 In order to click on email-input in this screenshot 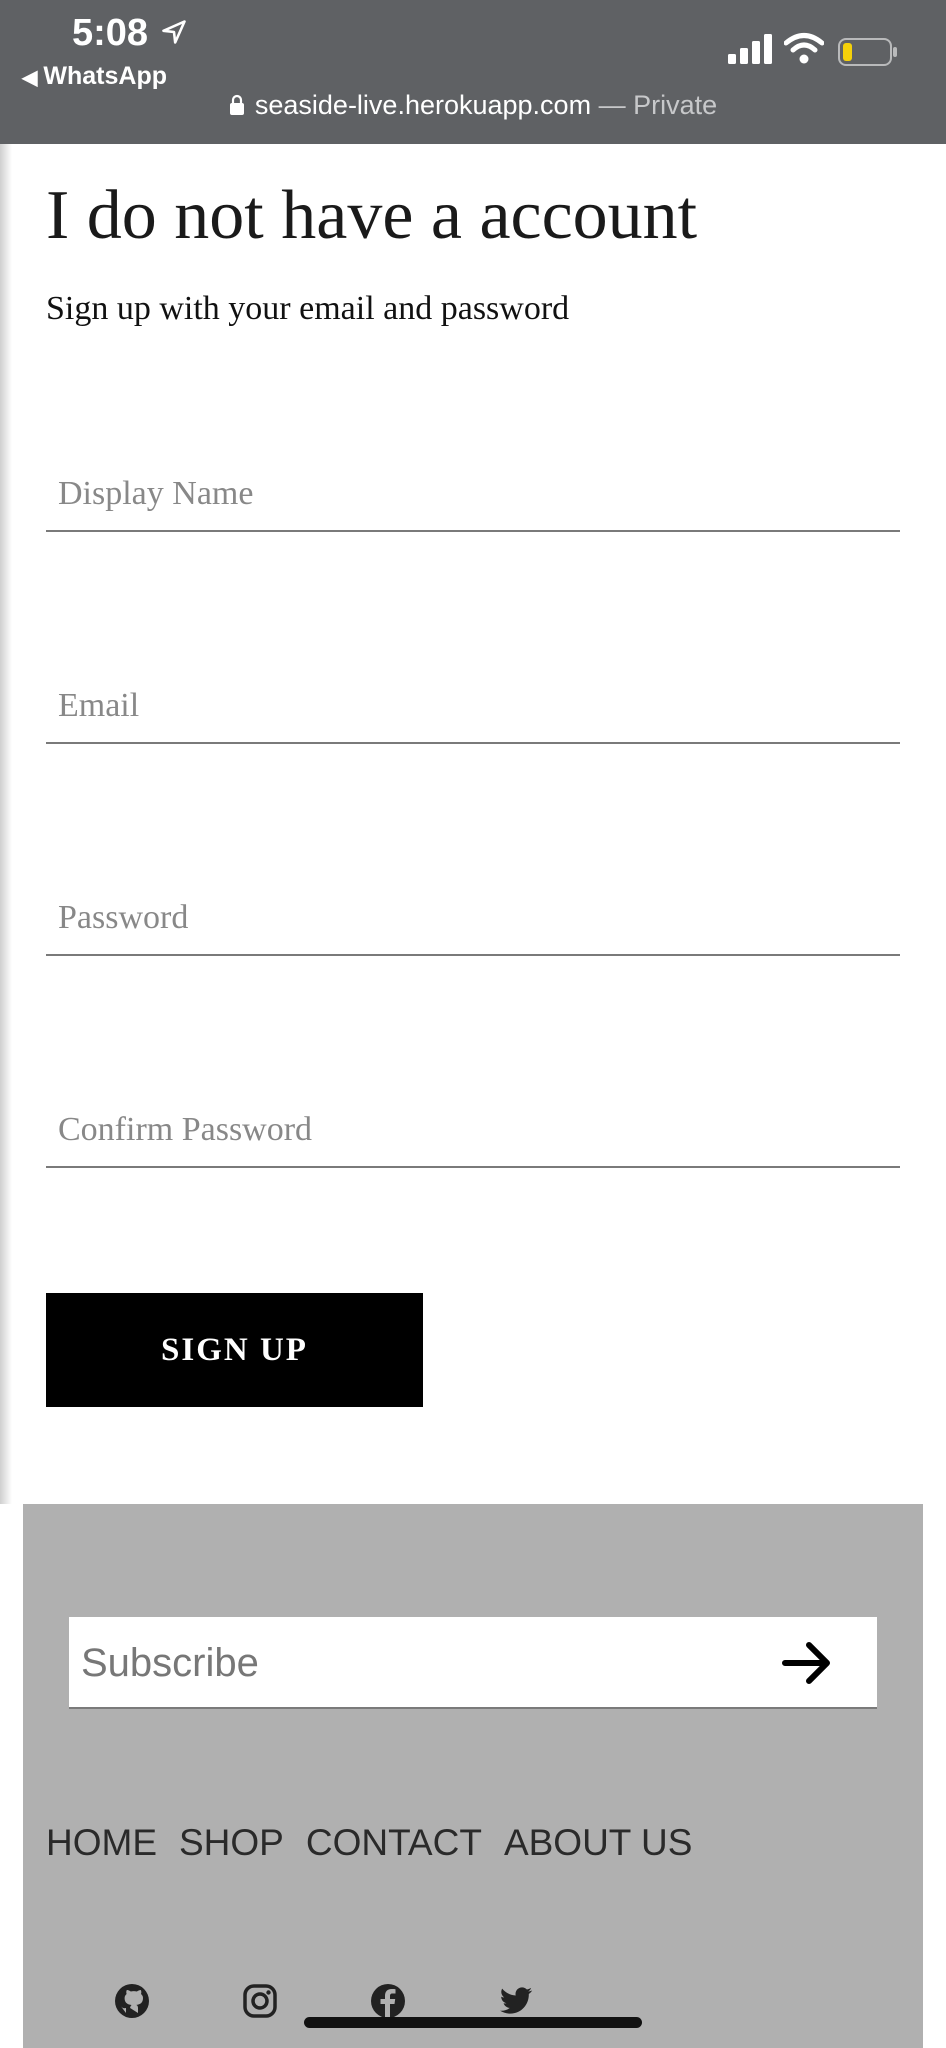, I will do `click(473, 706)`.